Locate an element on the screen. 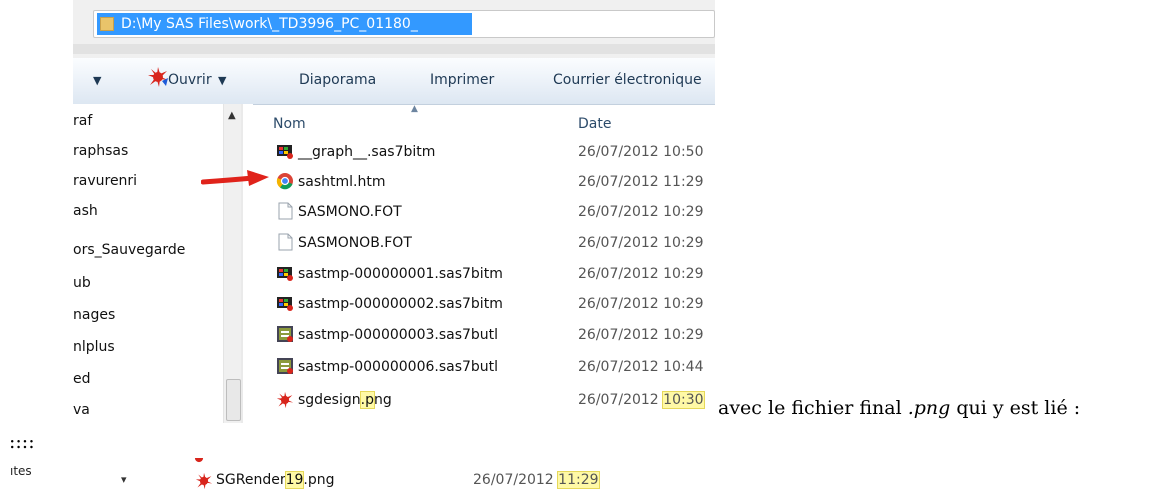  nav-item: raphsas is located at coordinates (100, 151).